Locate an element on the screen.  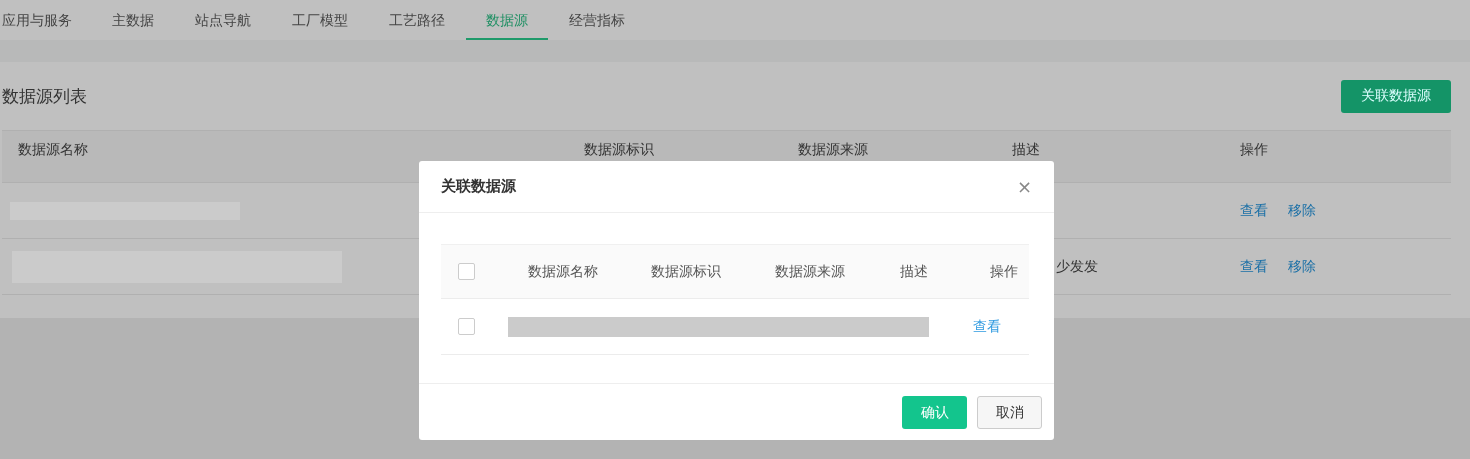
tab: 工艺路径 is located at coordinates (417, 20).